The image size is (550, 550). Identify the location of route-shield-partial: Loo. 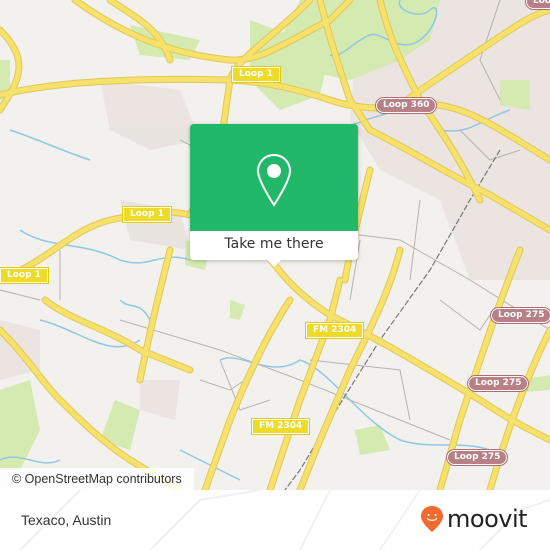
(537, 5).